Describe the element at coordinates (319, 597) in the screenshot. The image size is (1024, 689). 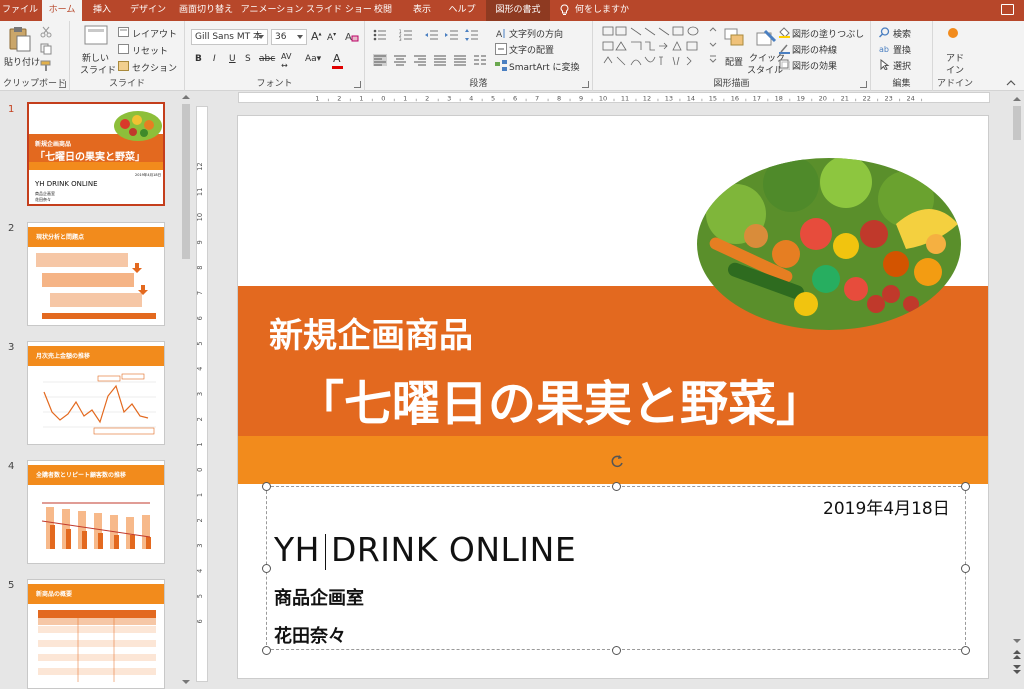
I see `slide-department: 商品企画室` at that location.